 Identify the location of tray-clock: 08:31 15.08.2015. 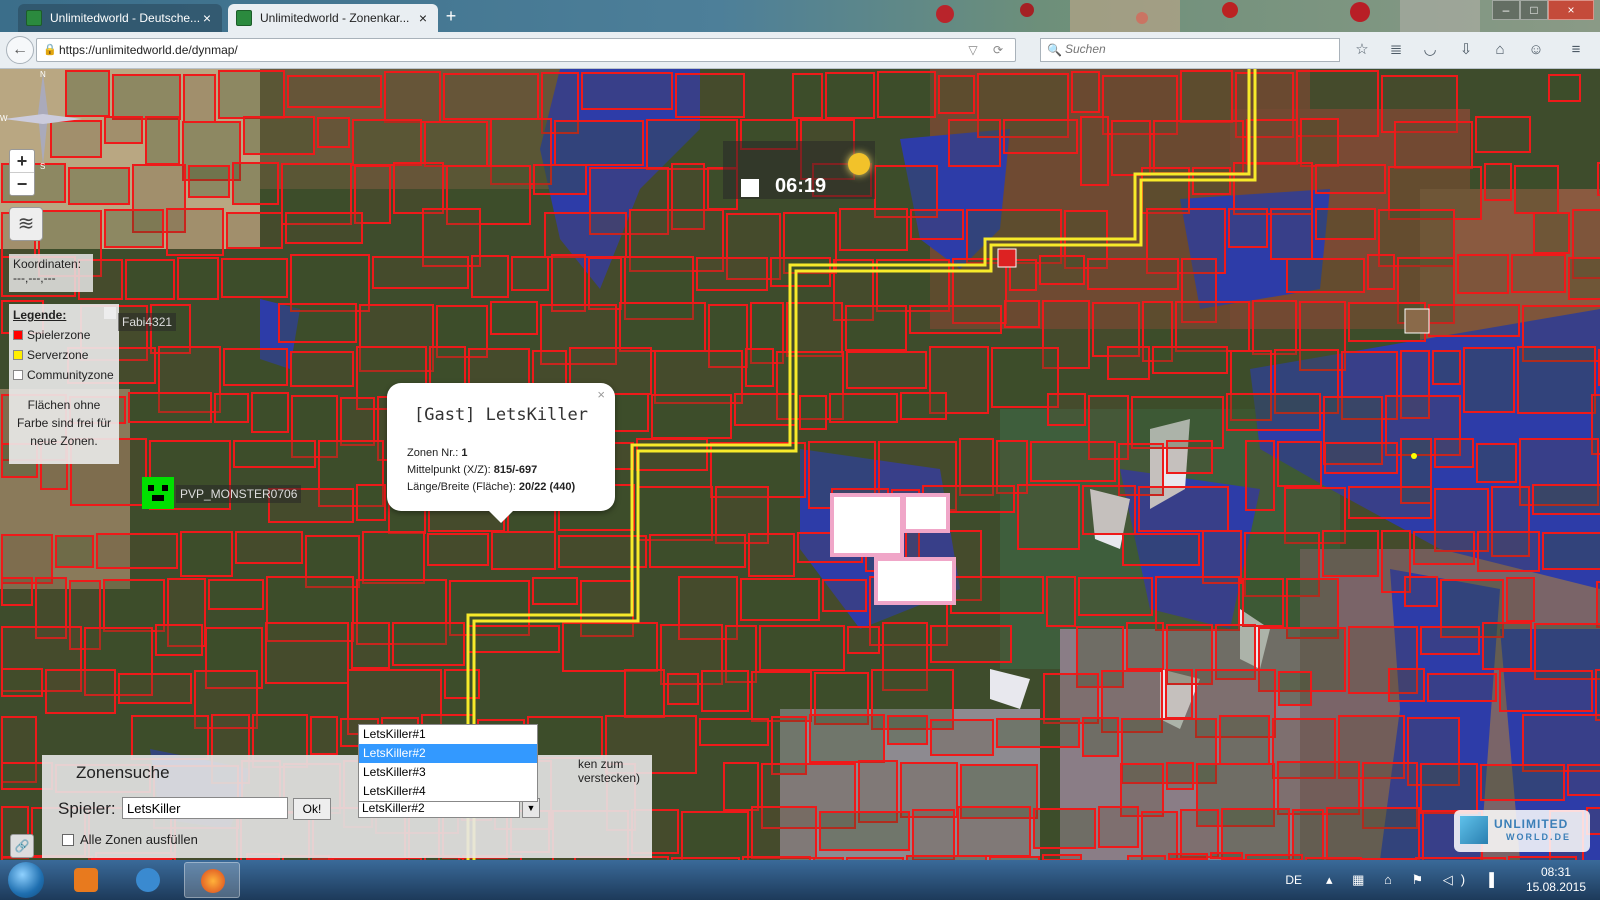
(1556, 880).